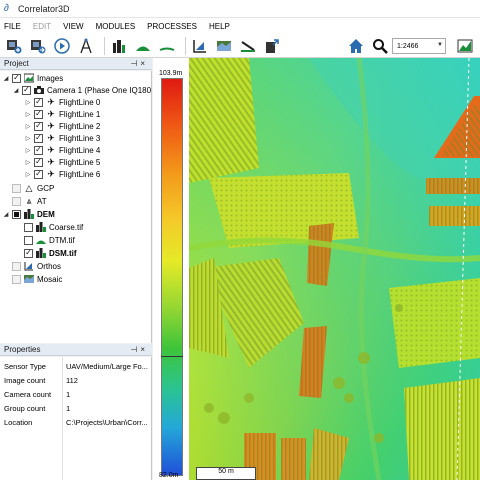  I want to click on tree-node-coarse: Coarse.tif, so click(48, 227).